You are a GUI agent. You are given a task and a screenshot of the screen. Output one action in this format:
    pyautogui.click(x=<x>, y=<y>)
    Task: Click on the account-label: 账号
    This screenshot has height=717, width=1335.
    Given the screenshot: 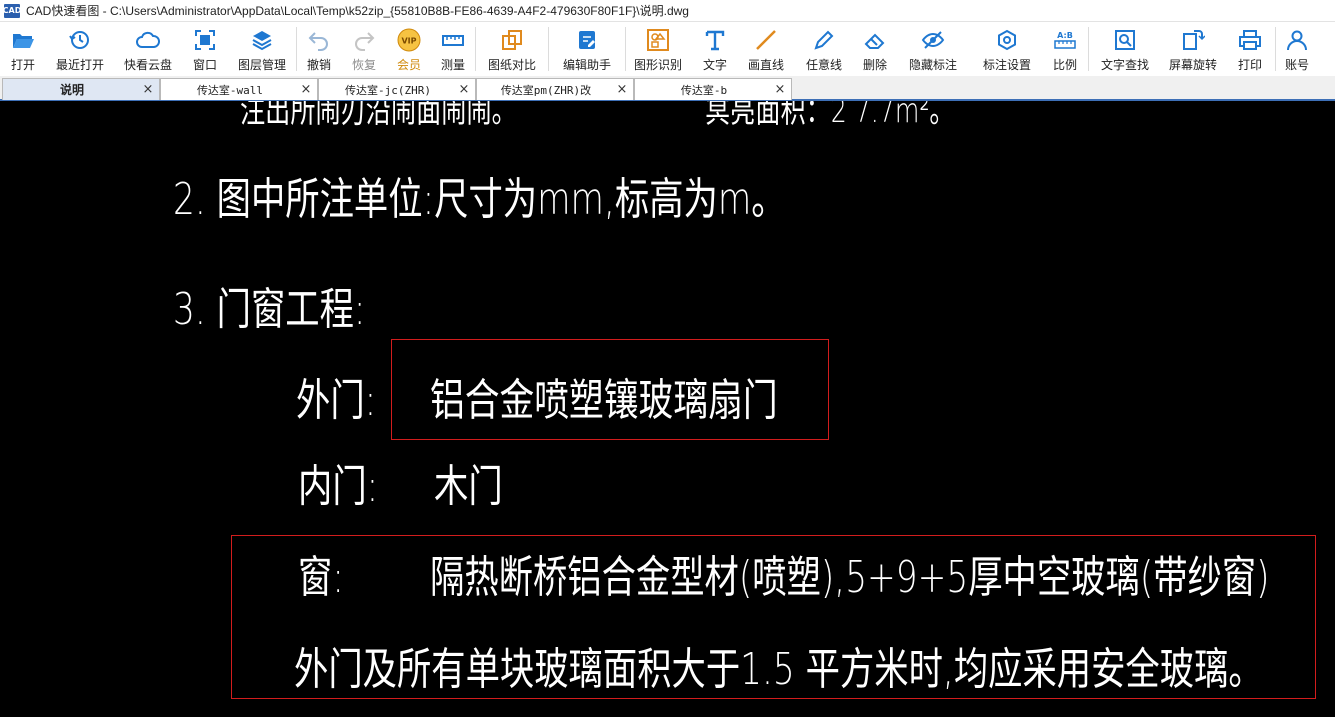 What is the action you would take?
    pyautogui.click(x=1296, y=65)
    